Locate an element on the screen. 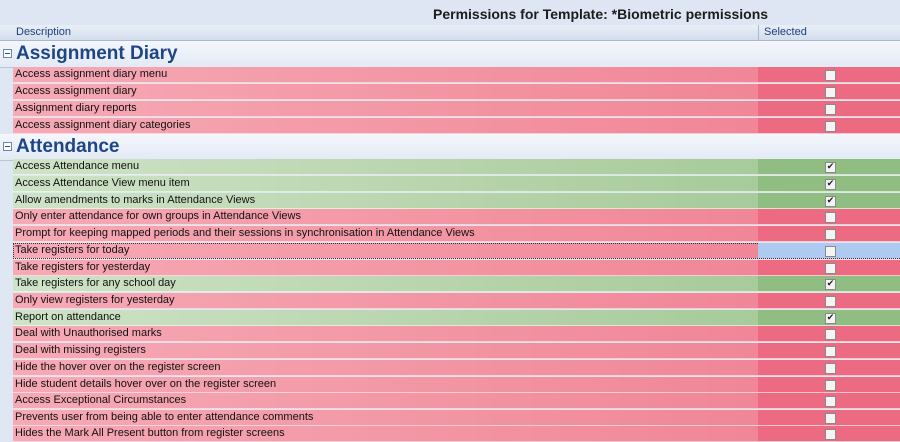 The width and height of the screenshot is (900, 442). permission-row: Deal with Unauthorised marks is located at coordinates (456, 334).